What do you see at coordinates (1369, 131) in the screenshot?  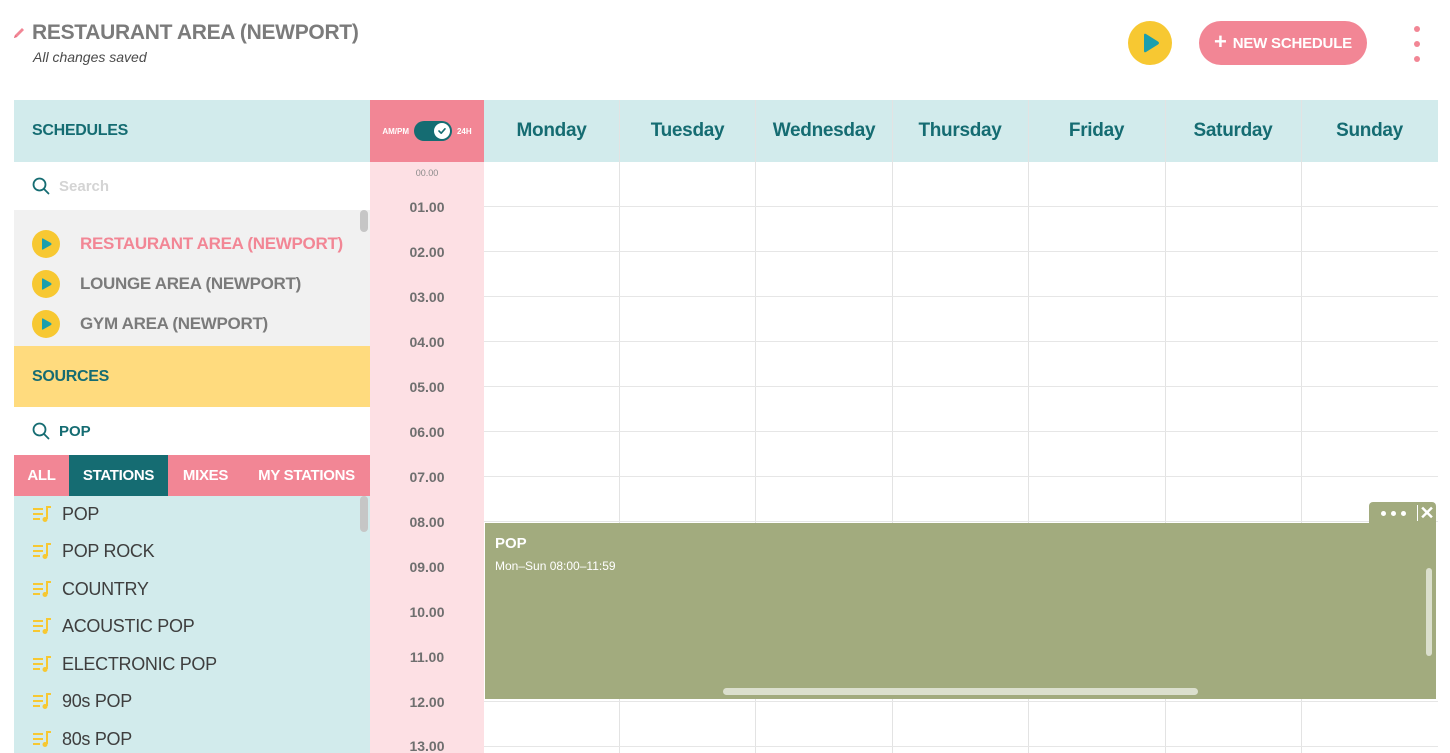 I see `day-header-sunday: Sunday` at bounding box center [1369, 131].